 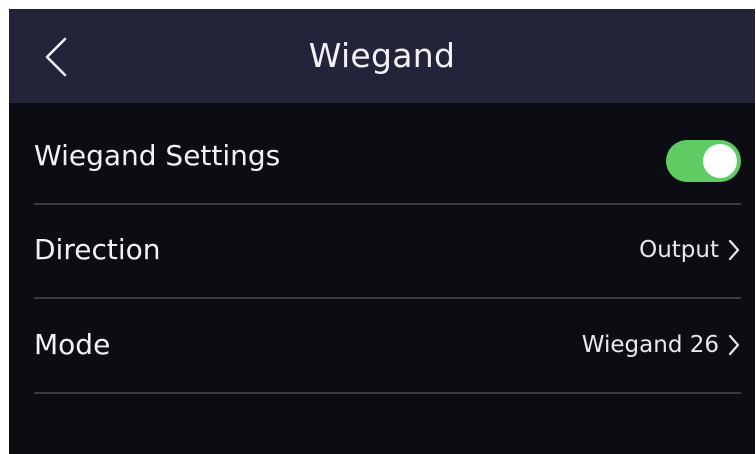 What do you see at coordinates (97, 249) in the screenshot?
I see `direction-label: Direction` at bounding box center [97, 249].